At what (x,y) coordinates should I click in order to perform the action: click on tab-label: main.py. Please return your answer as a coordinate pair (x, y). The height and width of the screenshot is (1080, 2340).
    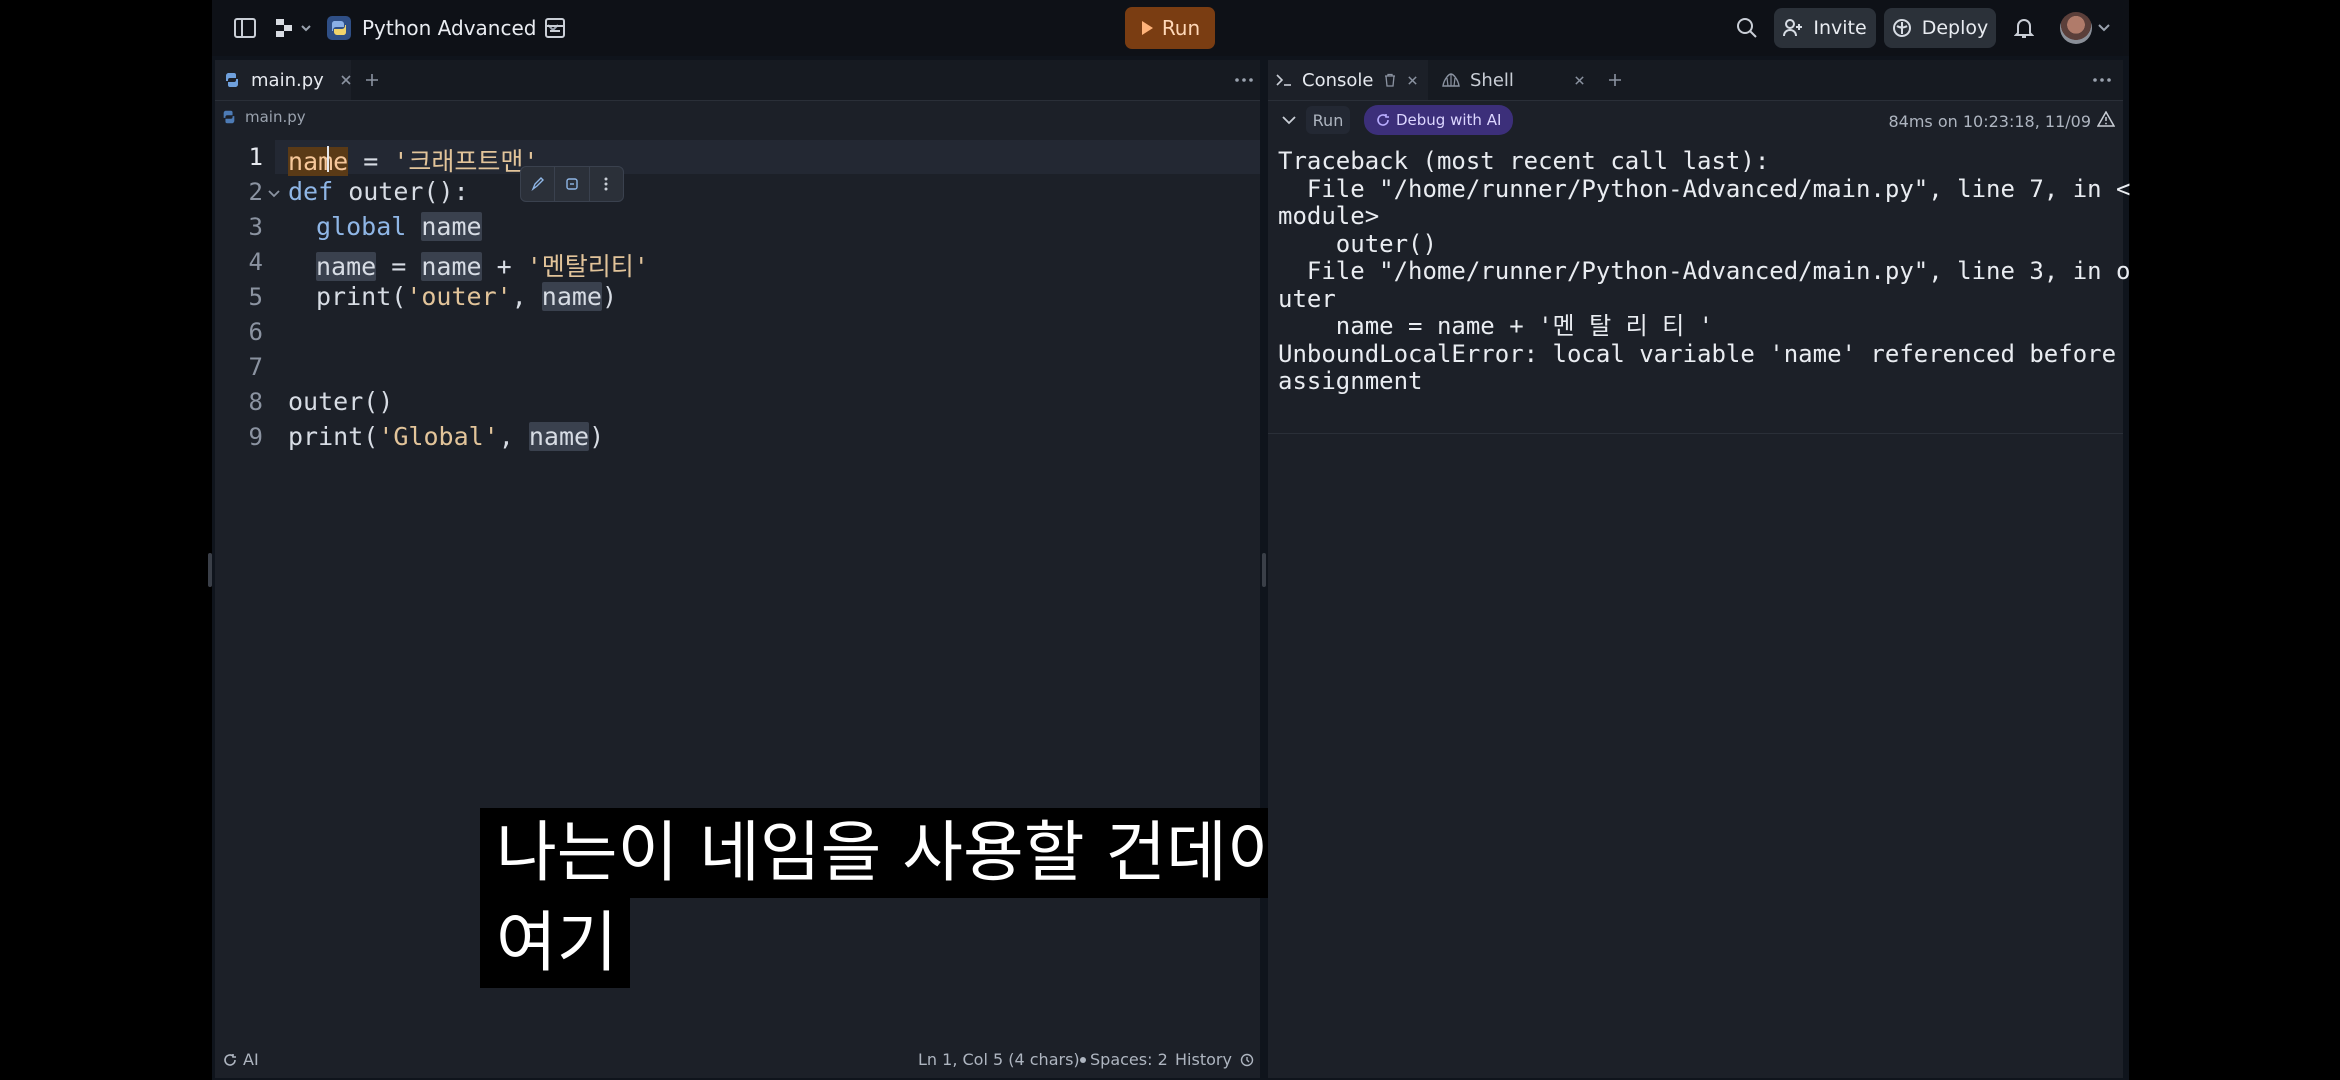
    Looking at the image, I should click on (287, 80).